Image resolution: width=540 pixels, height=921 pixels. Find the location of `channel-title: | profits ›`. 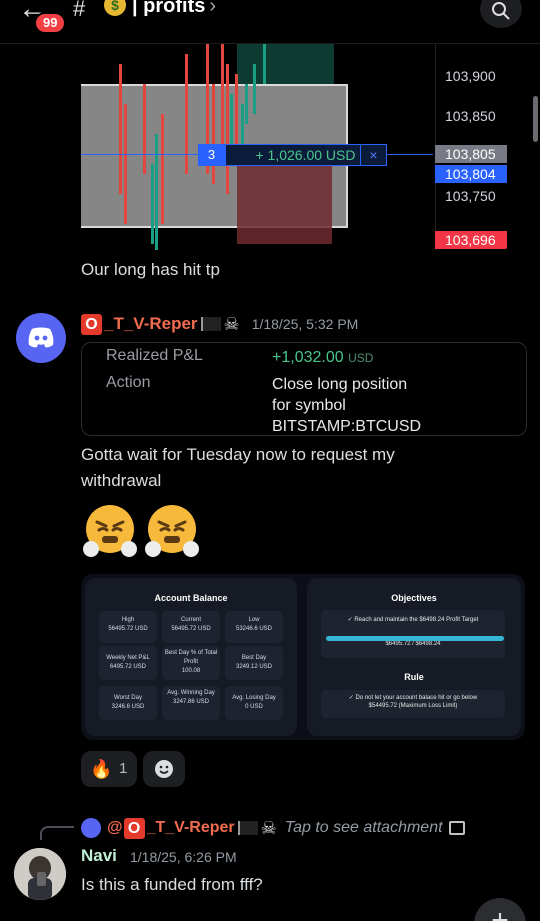

channel-title: | profits › is located at coordinates (174, 9).